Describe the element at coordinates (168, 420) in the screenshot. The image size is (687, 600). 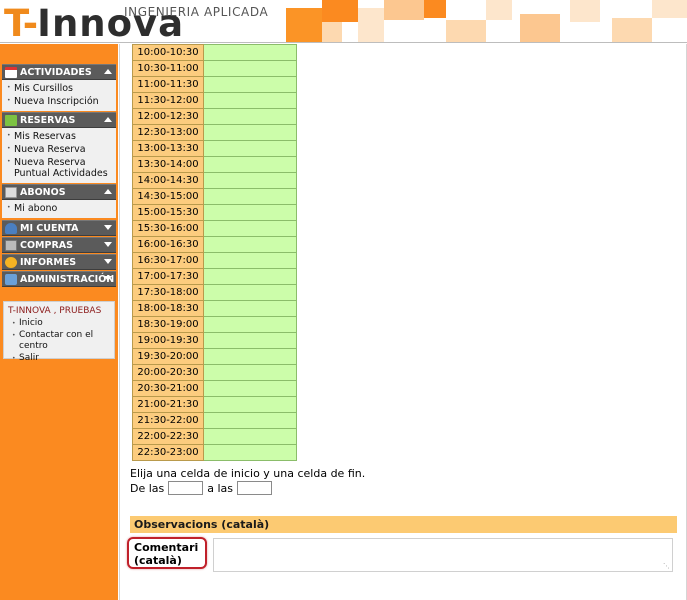
I see `time-slot-label: 21:30-22:00` at that location.